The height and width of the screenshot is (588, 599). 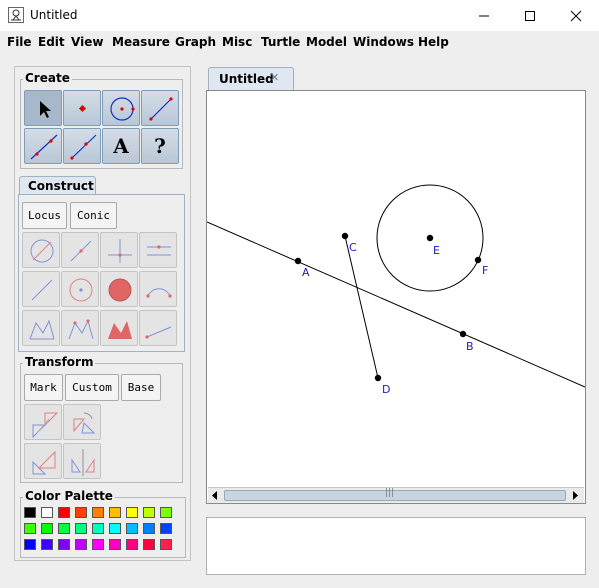 What do you see at coordinates (44, 215) in the screenshot?
I see `locus-button: Locus` at bounding box center [44, 215].